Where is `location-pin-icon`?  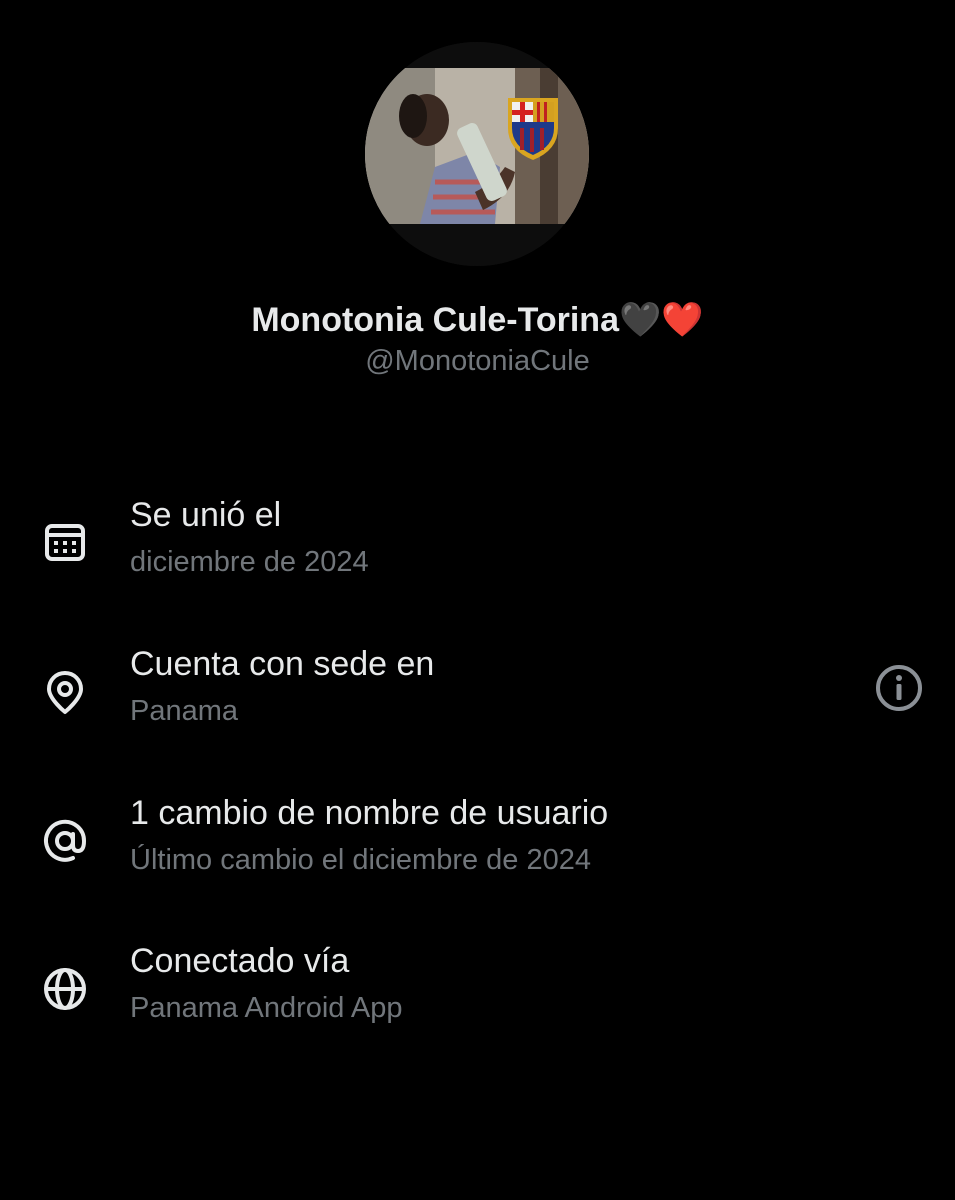
location-pin-icon is located at coordinates (65, 692).